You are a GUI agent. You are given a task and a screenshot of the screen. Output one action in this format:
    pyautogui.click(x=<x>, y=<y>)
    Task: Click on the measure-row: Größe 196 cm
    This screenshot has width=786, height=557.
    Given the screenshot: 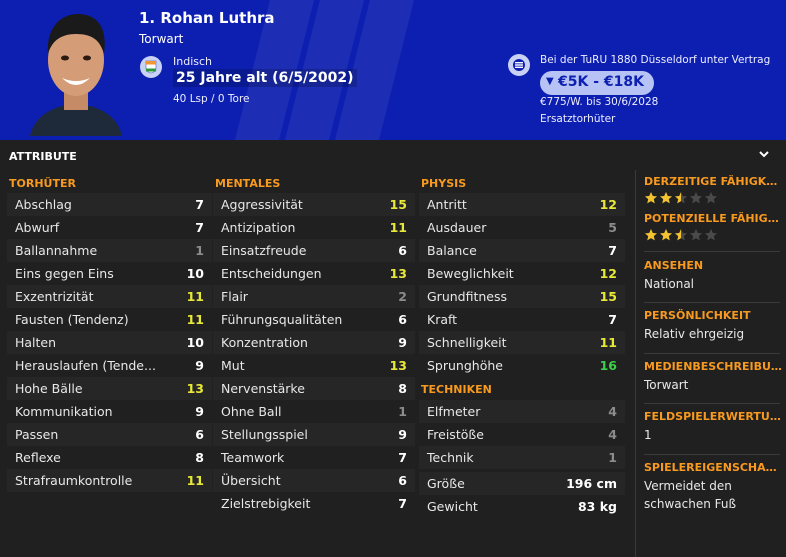 What is the action you would take?
    pyautogui.click(x=522, y=483)
    